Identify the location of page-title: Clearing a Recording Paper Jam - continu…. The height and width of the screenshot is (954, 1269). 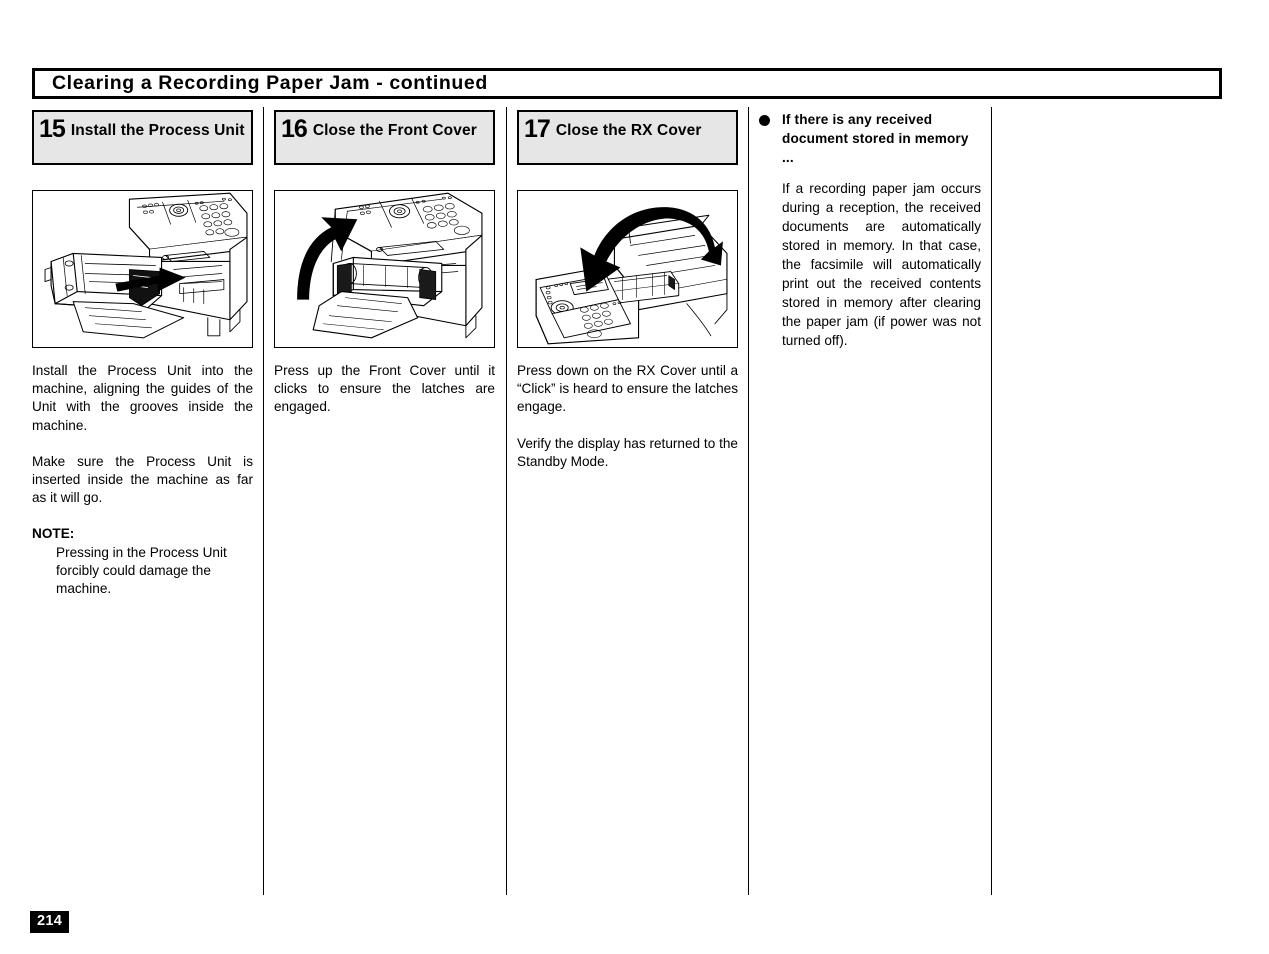
(270, 82).